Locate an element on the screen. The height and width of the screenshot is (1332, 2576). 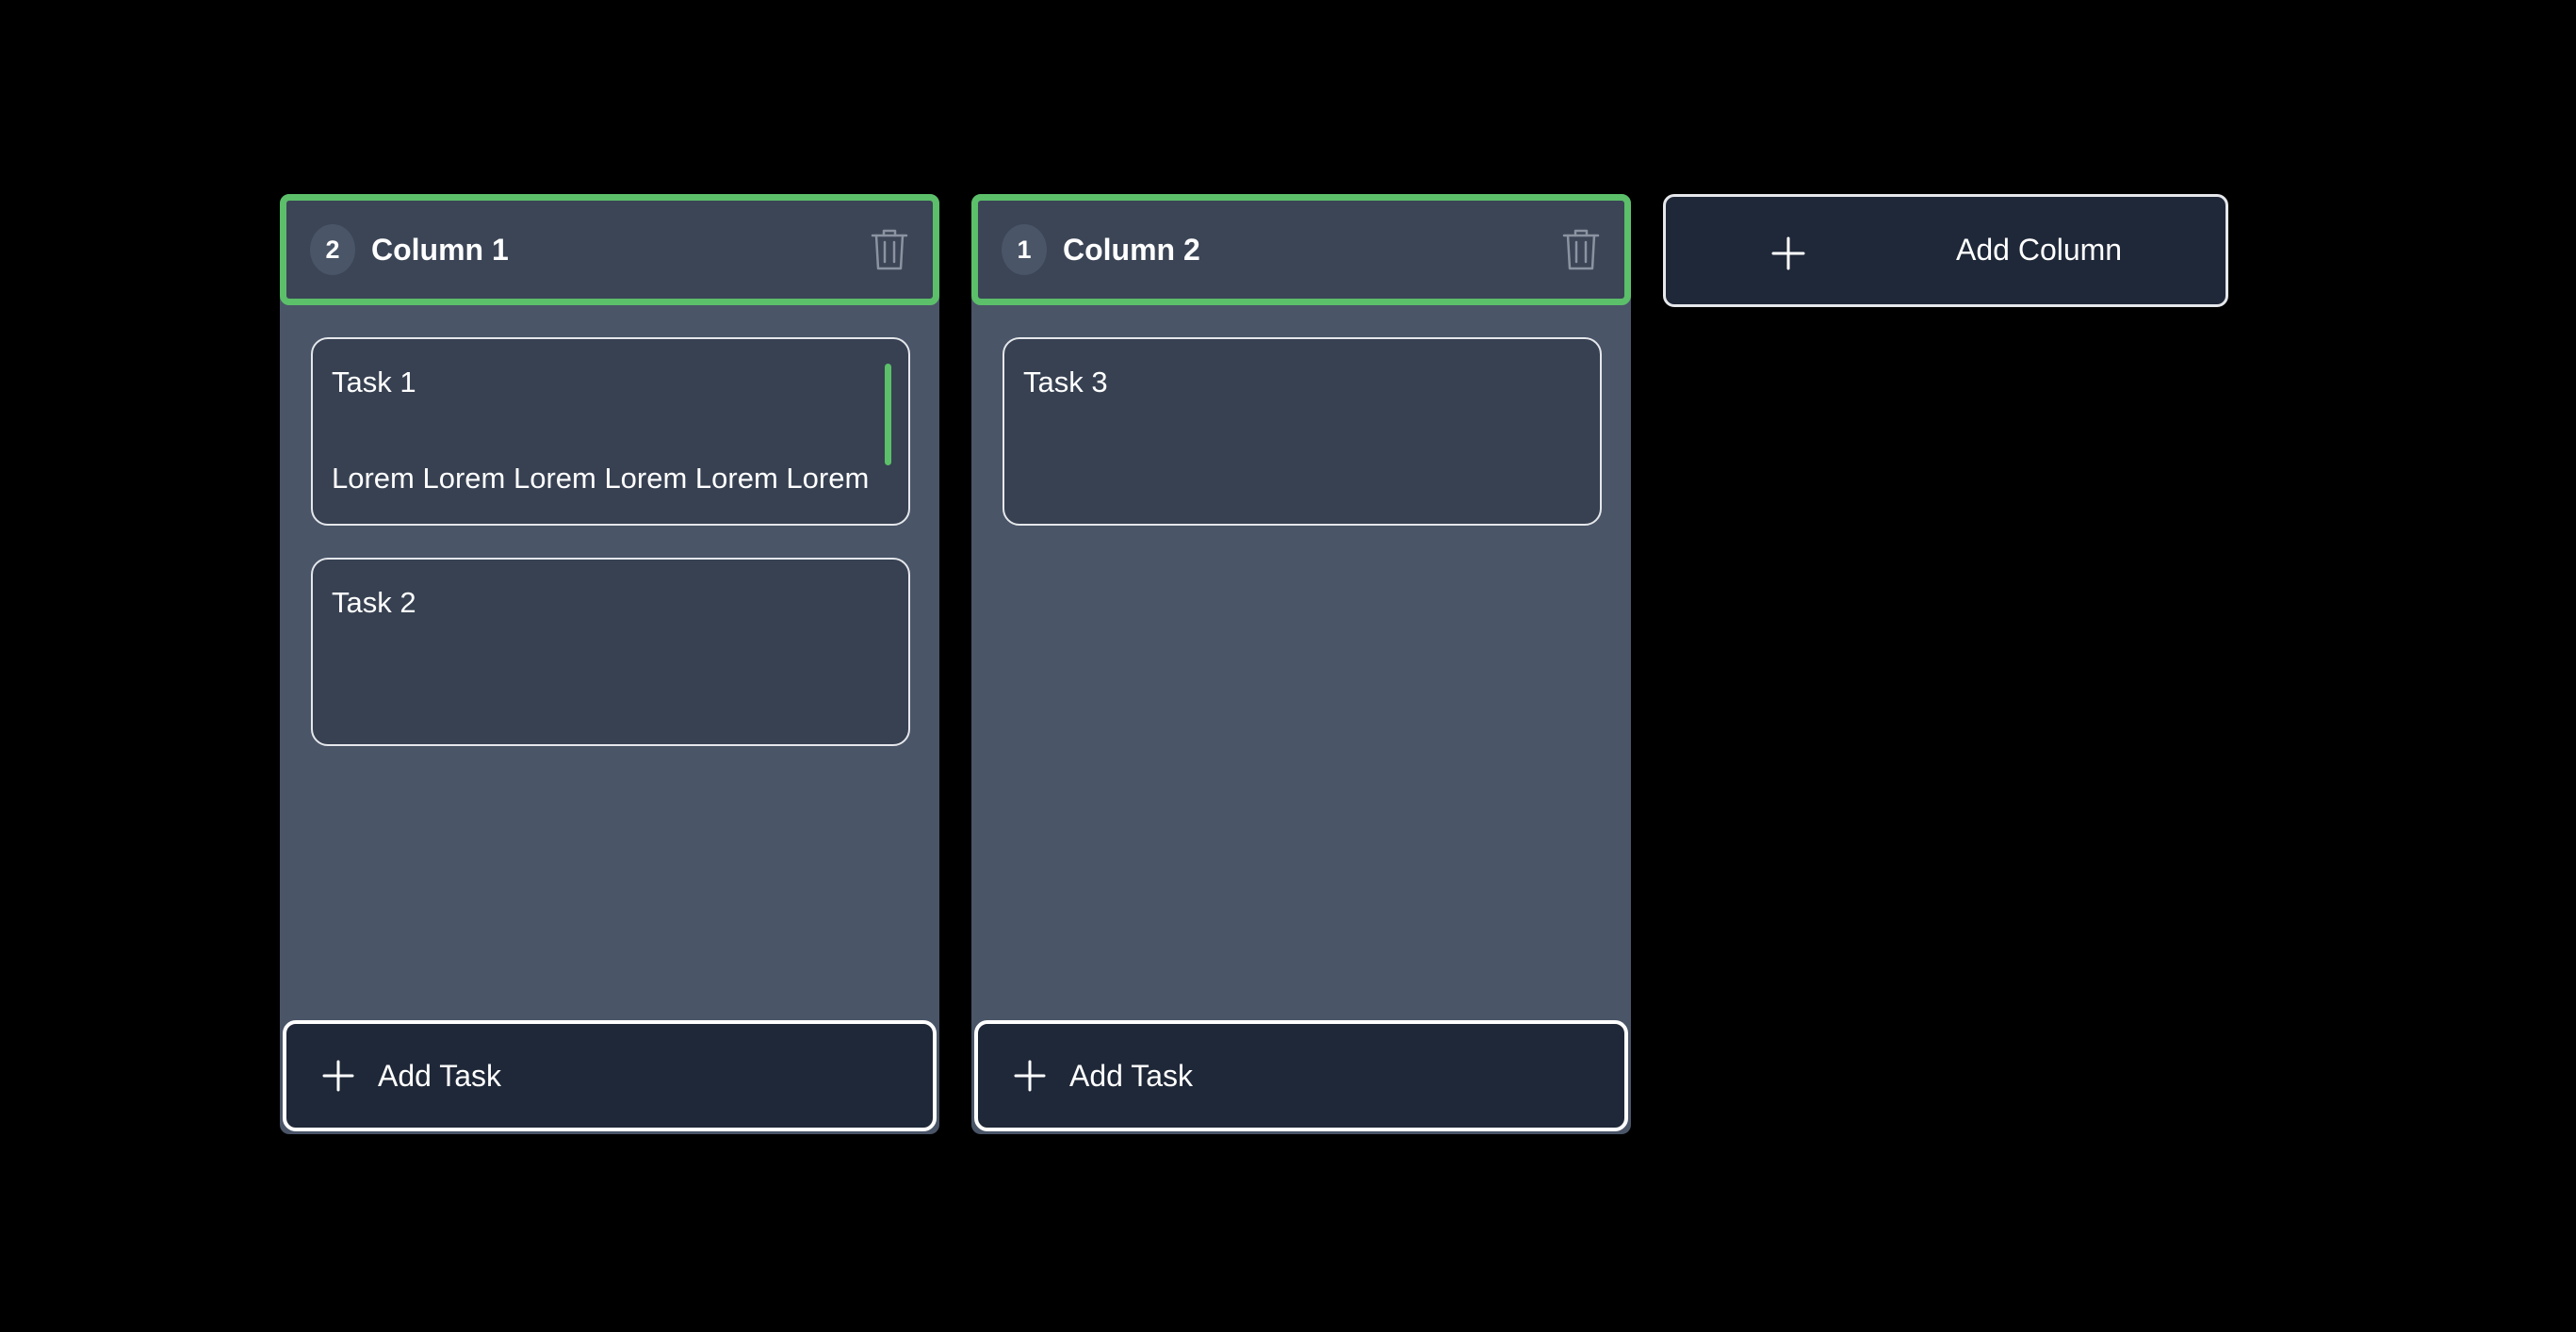
column-title: Column 1 is located at coordinates (619, 250).